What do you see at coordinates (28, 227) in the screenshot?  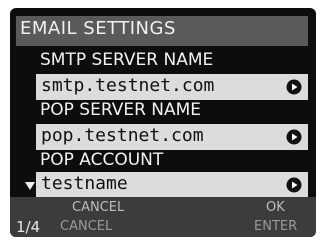 I see `page-indicator: 1/4` at bounding box center [28, 227].